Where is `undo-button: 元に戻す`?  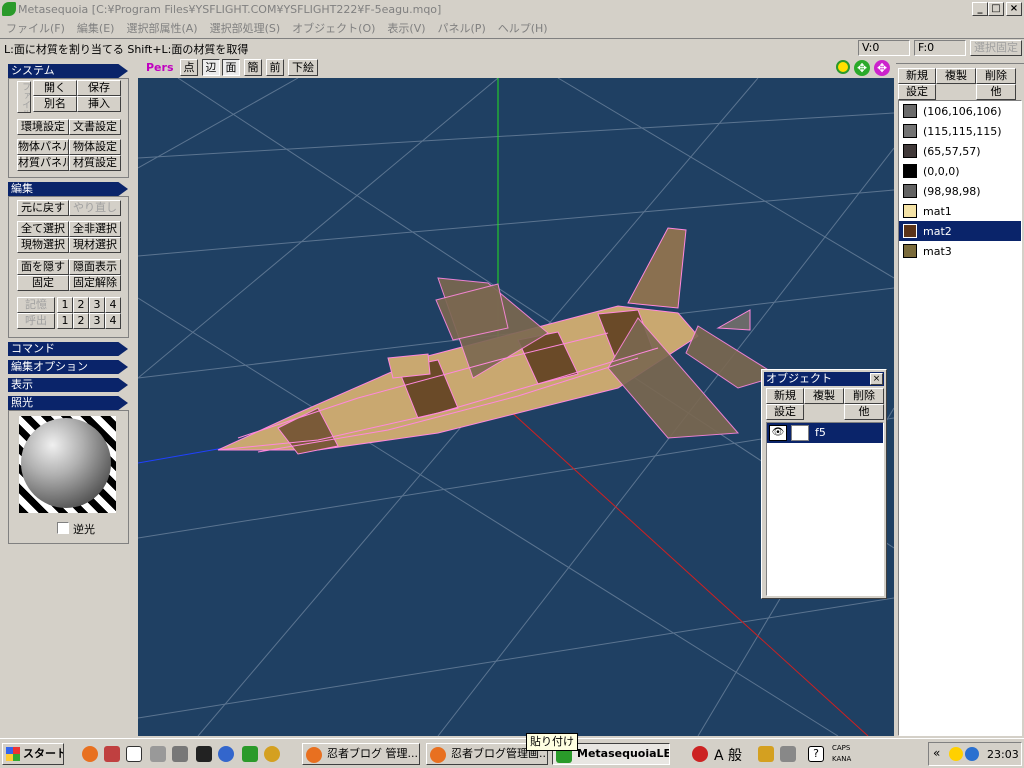 undo-button: 元に戻す is located at coordinates (43, 208).